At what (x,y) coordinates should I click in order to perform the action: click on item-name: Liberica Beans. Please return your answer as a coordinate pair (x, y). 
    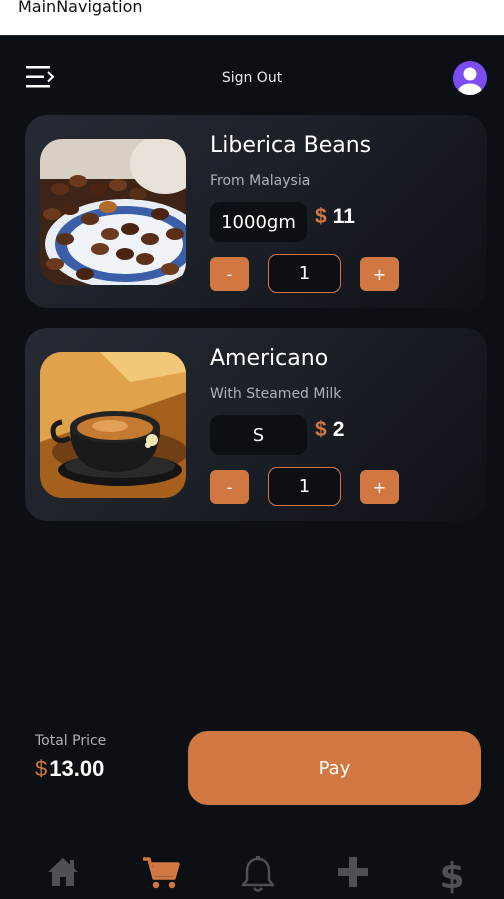
    Looking at the image, I should click on (291, 145).